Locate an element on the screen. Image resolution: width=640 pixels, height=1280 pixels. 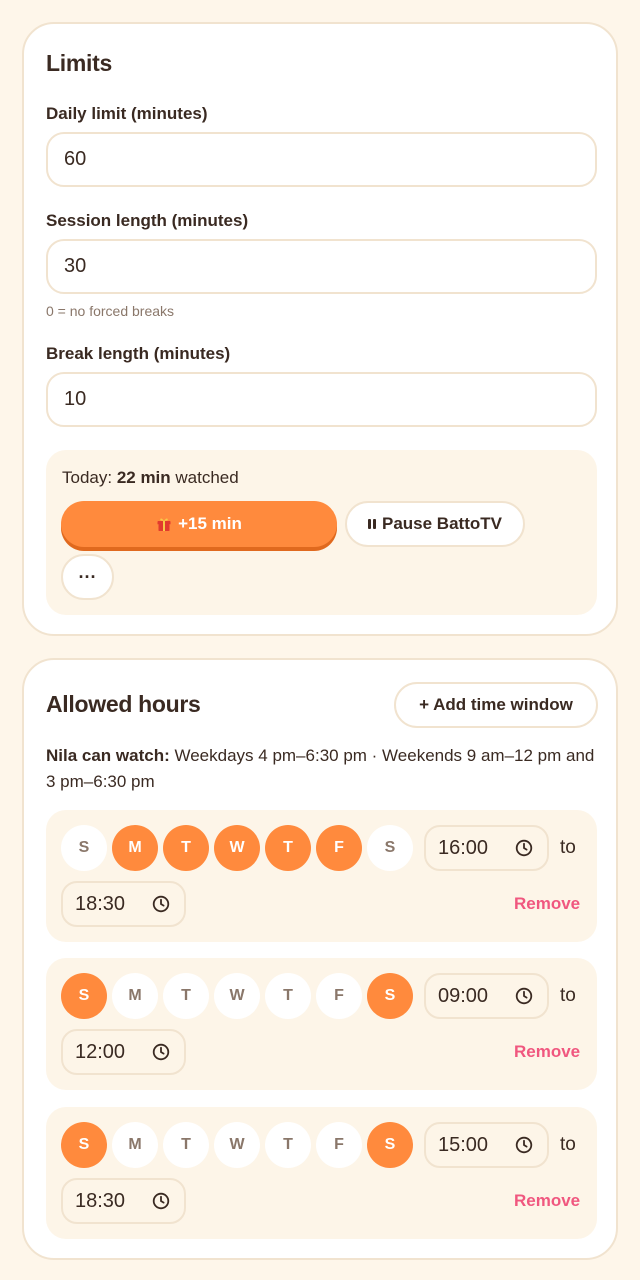
start-time-input: 09:00 is located at coordinates (486, 996).